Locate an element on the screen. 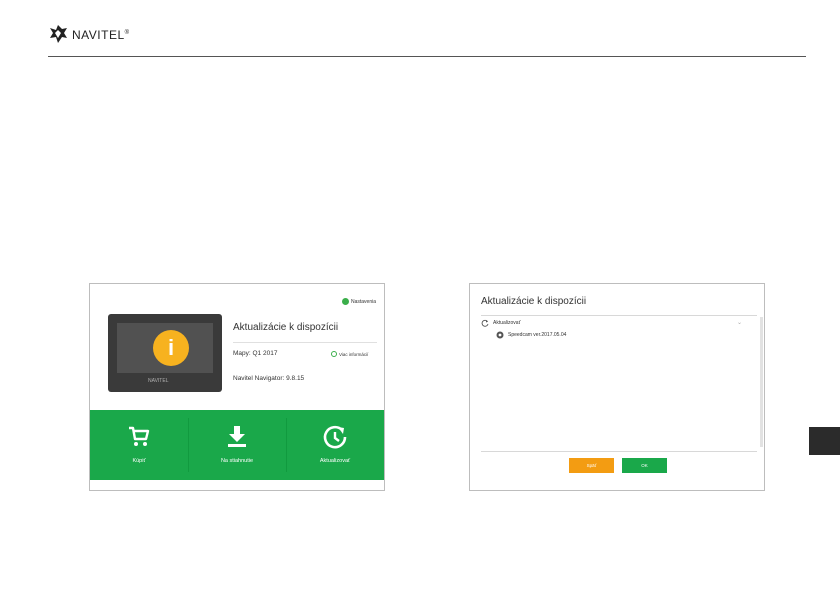 The height and width of the screenshot is (595, 840). back-button: Späť is located at coordinates (591, 465).